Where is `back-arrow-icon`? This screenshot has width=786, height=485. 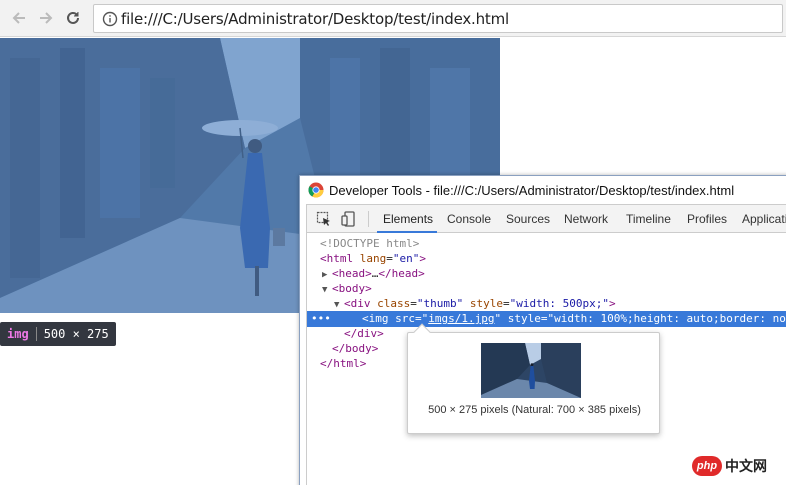 back-arrow-icon is located at coordinates (18, 18).